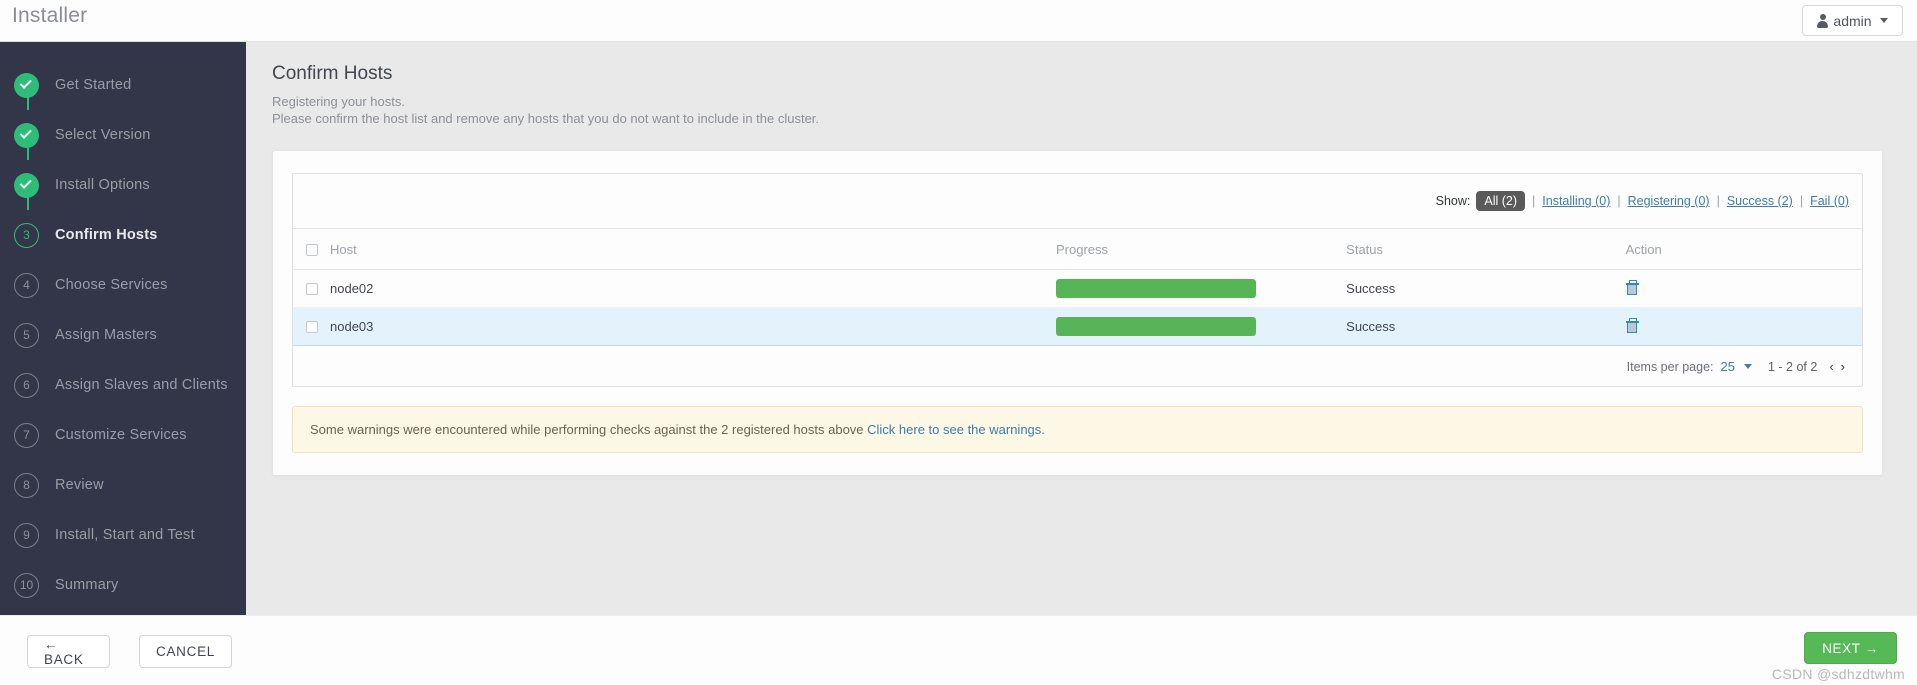 This screenshot has width=1917, height=685. I want to click on items-per-page-value: 25, so click(1728, 366).